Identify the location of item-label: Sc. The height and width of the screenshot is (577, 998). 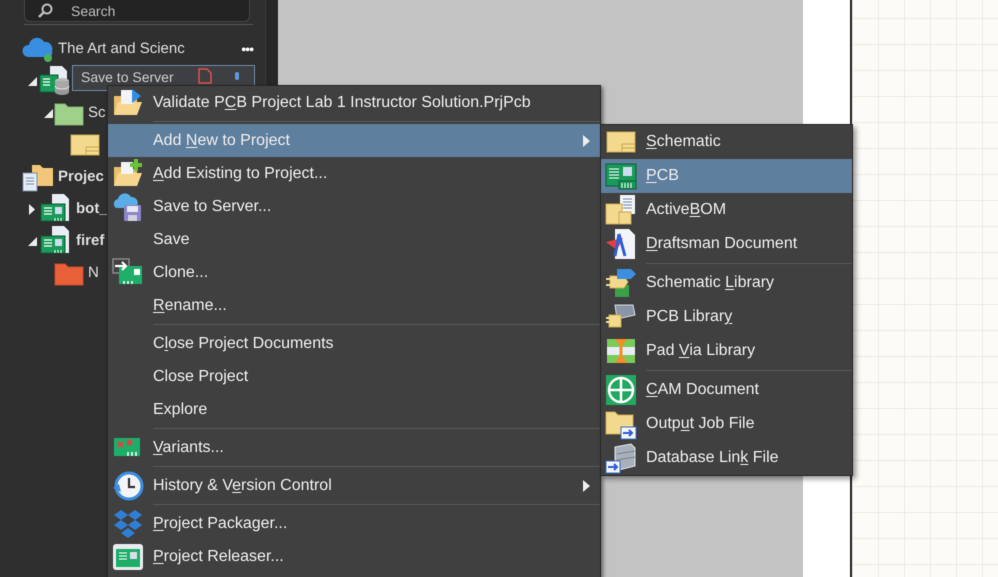
(97, 112).